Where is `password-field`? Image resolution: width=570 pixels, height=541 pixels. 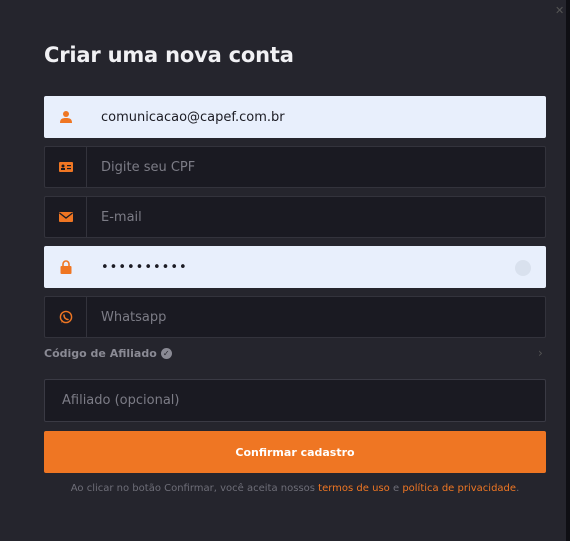
password-field is located at coordinates (295, 267).